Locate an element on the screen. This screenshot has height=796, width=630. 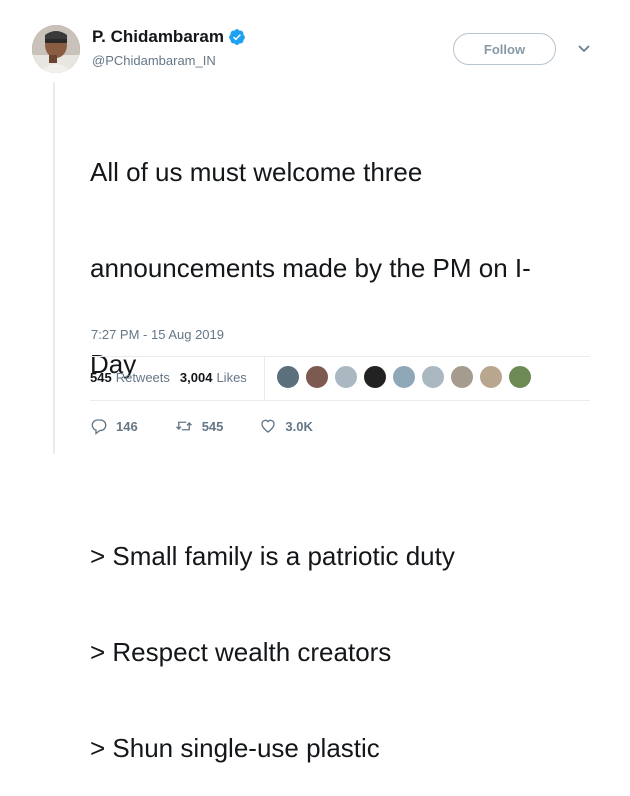
reply-button: 146 is located at coordinates (114, 426).